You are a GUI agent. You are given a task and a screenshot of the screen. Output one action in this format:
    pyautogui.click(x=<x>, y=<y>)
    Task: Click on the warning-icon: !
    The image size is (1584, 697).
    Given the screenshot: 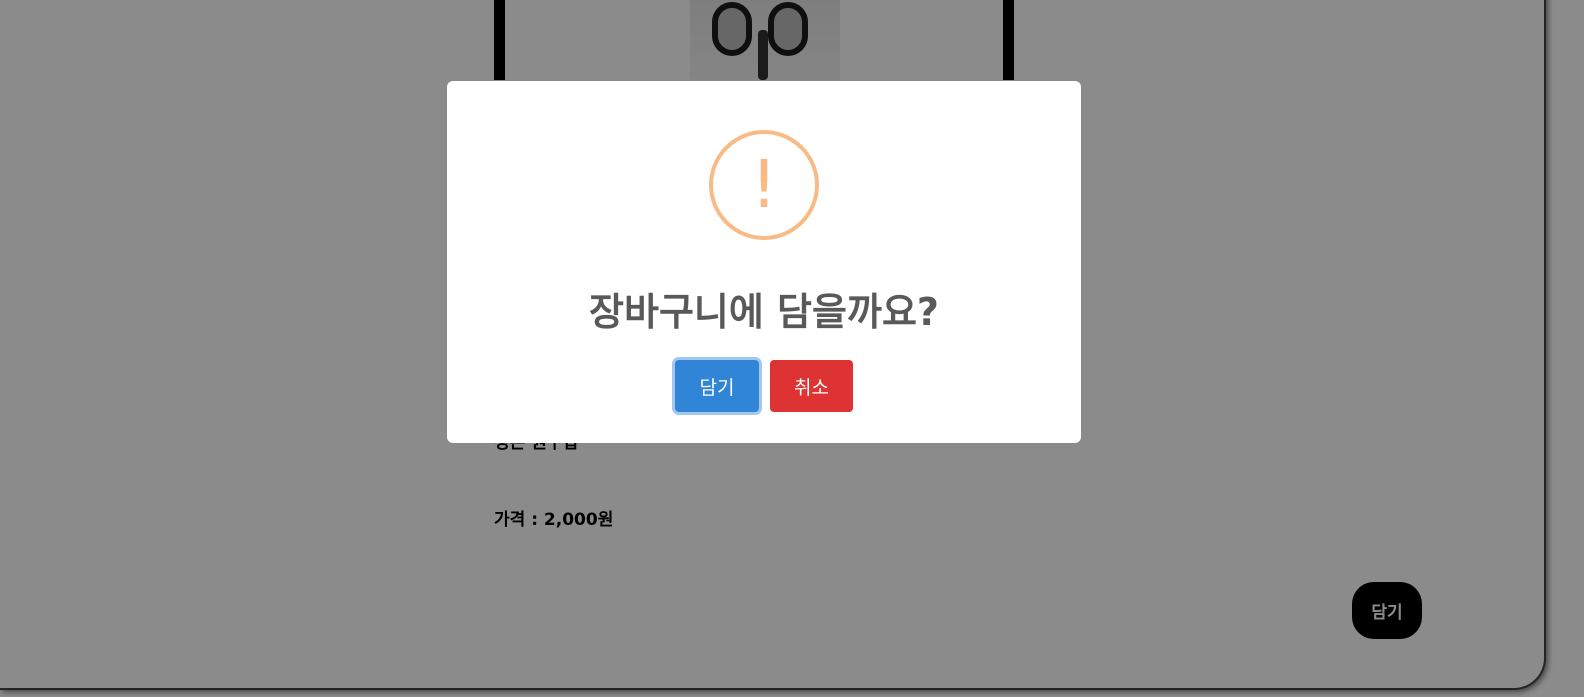 What is the action you would take?
    pyautogui.click(x=764, y=185)
    